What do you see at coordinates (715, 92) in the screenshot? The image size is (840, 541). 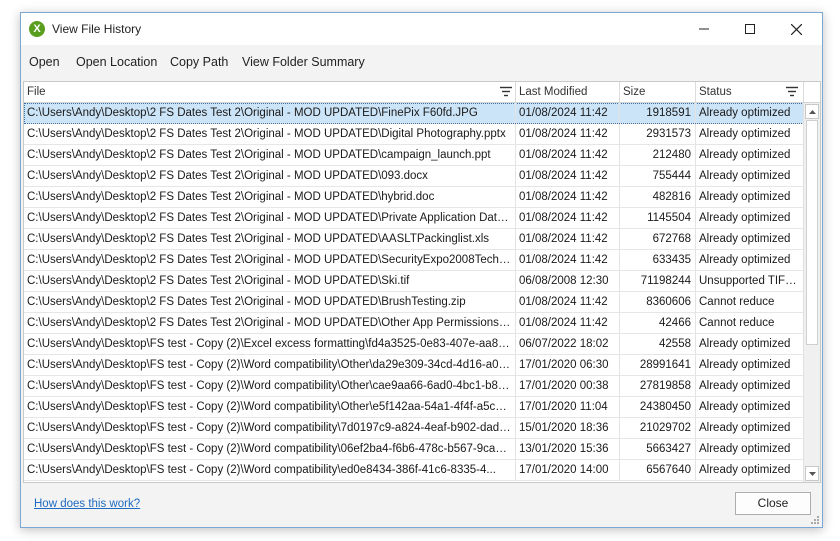 I see `column-header-status-label: Status` at bounding box center [715, 92].